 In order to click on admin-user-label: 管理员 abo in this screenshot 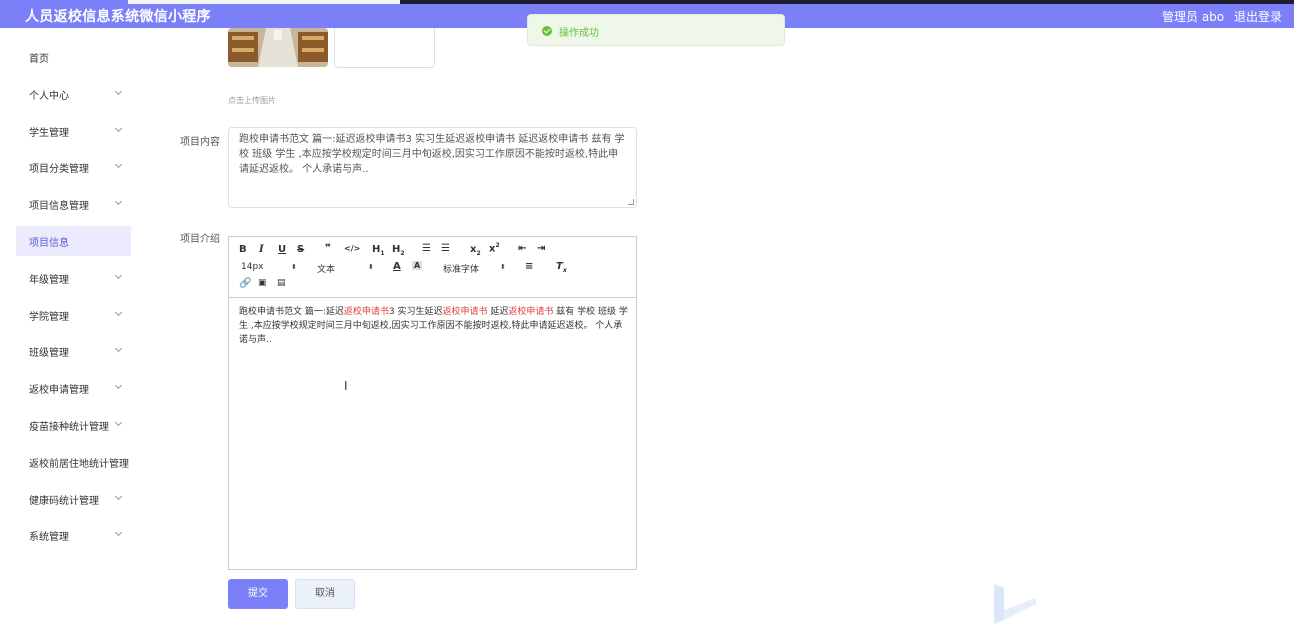, I will do `click(1193, 17)`.